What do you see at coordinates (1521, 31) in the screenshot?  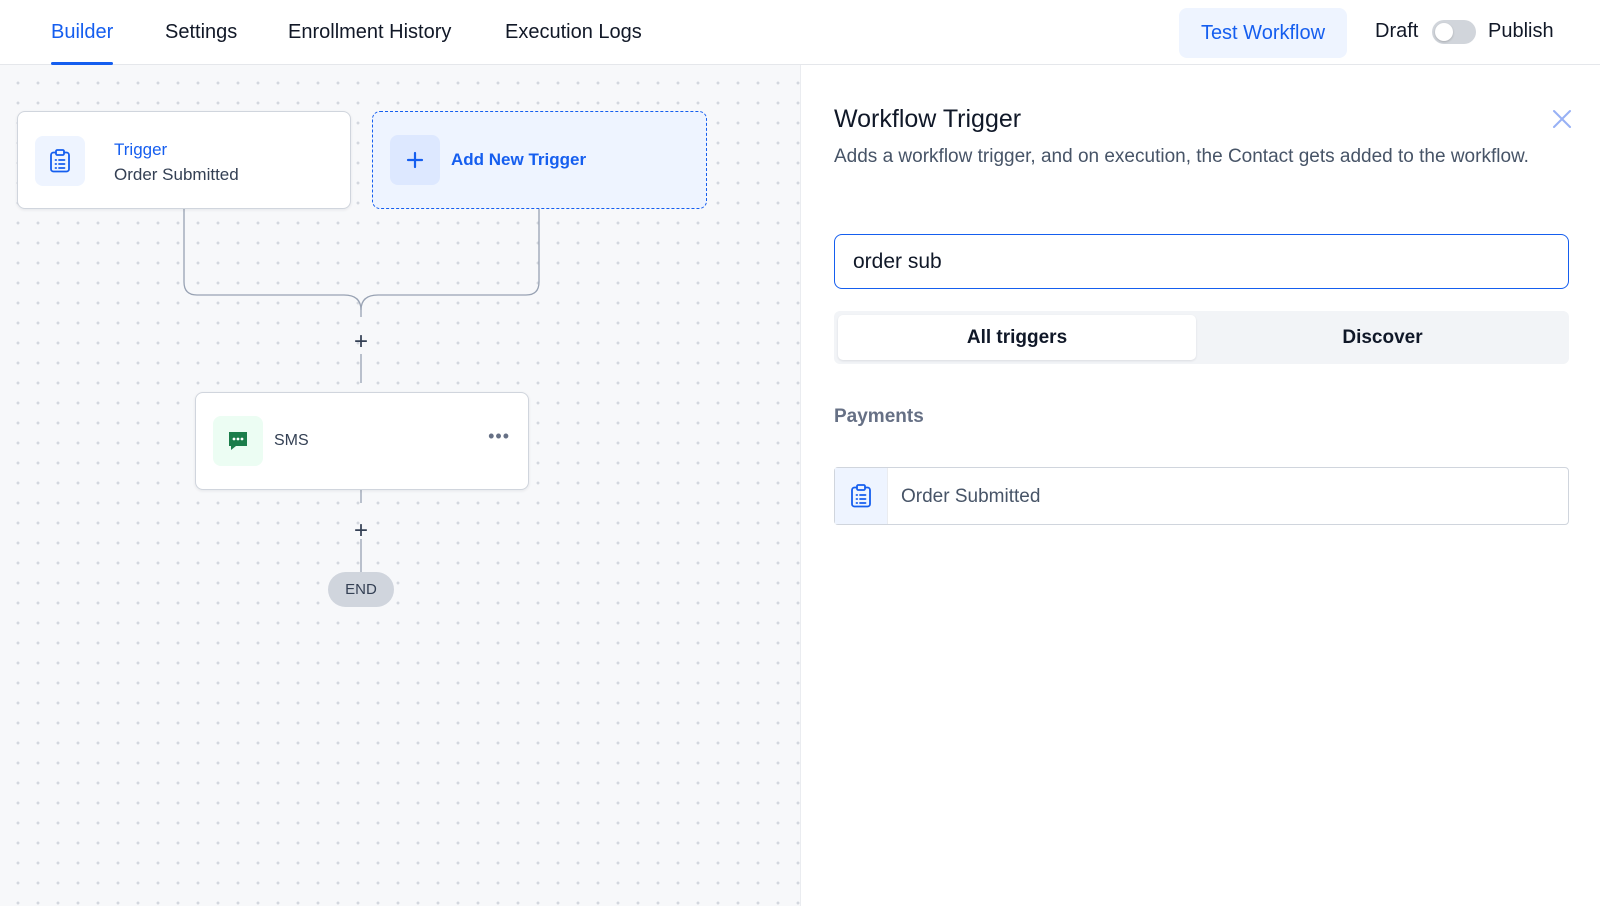 I see `publish-label: Publish` at bounding box center [1521, 31].